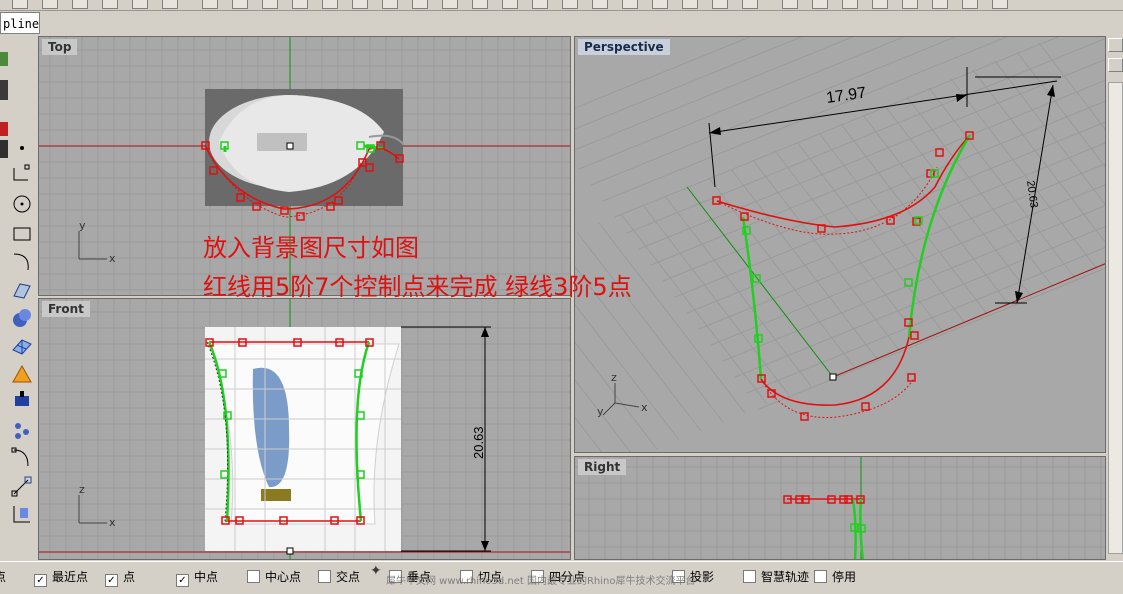 This screenshot has height=594, width=1123. I want to click on undo-icon, so click(210, 4).